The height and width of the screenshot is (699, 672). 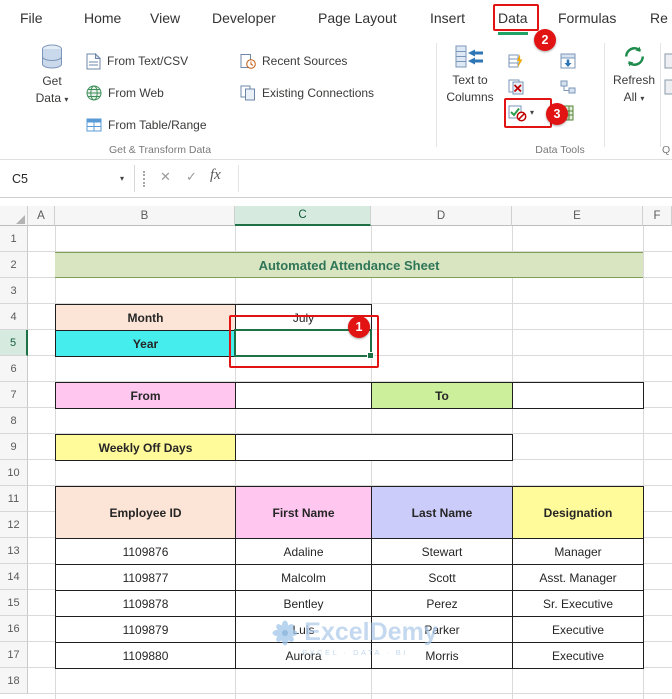 What do you see at coordinates (14, 525) in the screenshot?
I see `row-header-12: 12` at bounding box center [14, 525].